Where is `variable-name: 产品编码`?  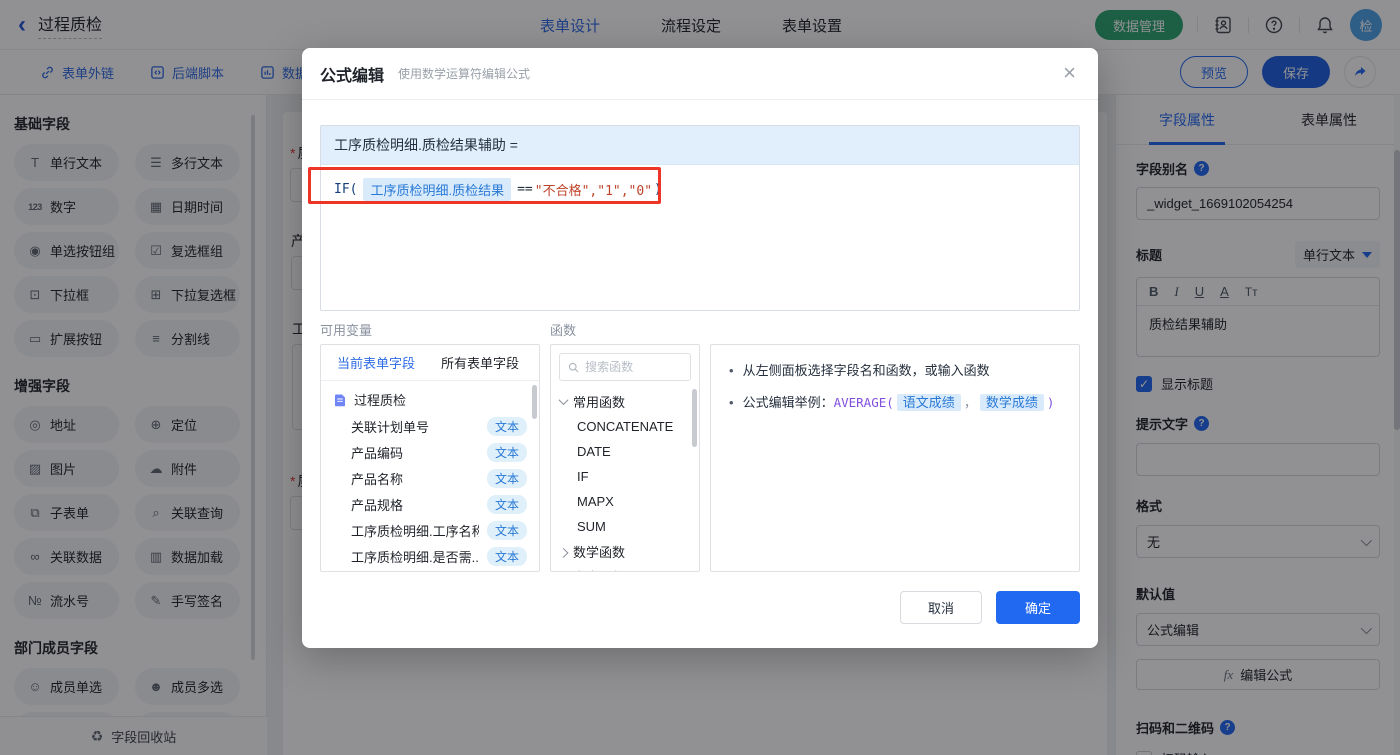
variable-name: 产品编码 is located at coordinates (377, 453).